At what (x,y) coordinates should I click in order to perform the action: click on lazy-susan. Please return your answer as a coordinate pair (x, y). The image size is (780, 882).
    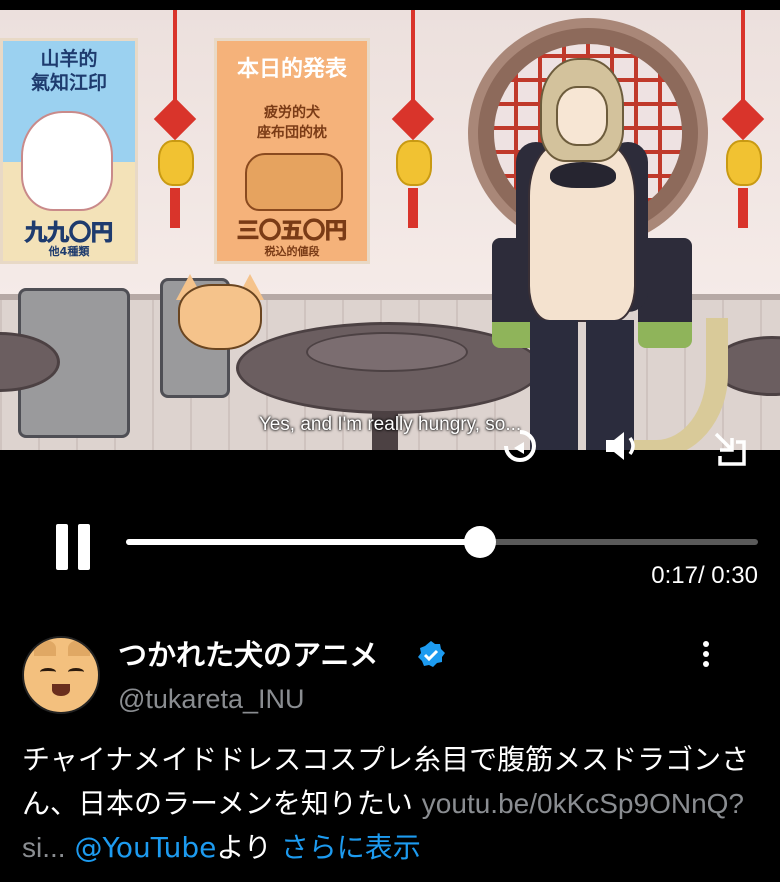
    Looking at the image, I should click on (387, 352).